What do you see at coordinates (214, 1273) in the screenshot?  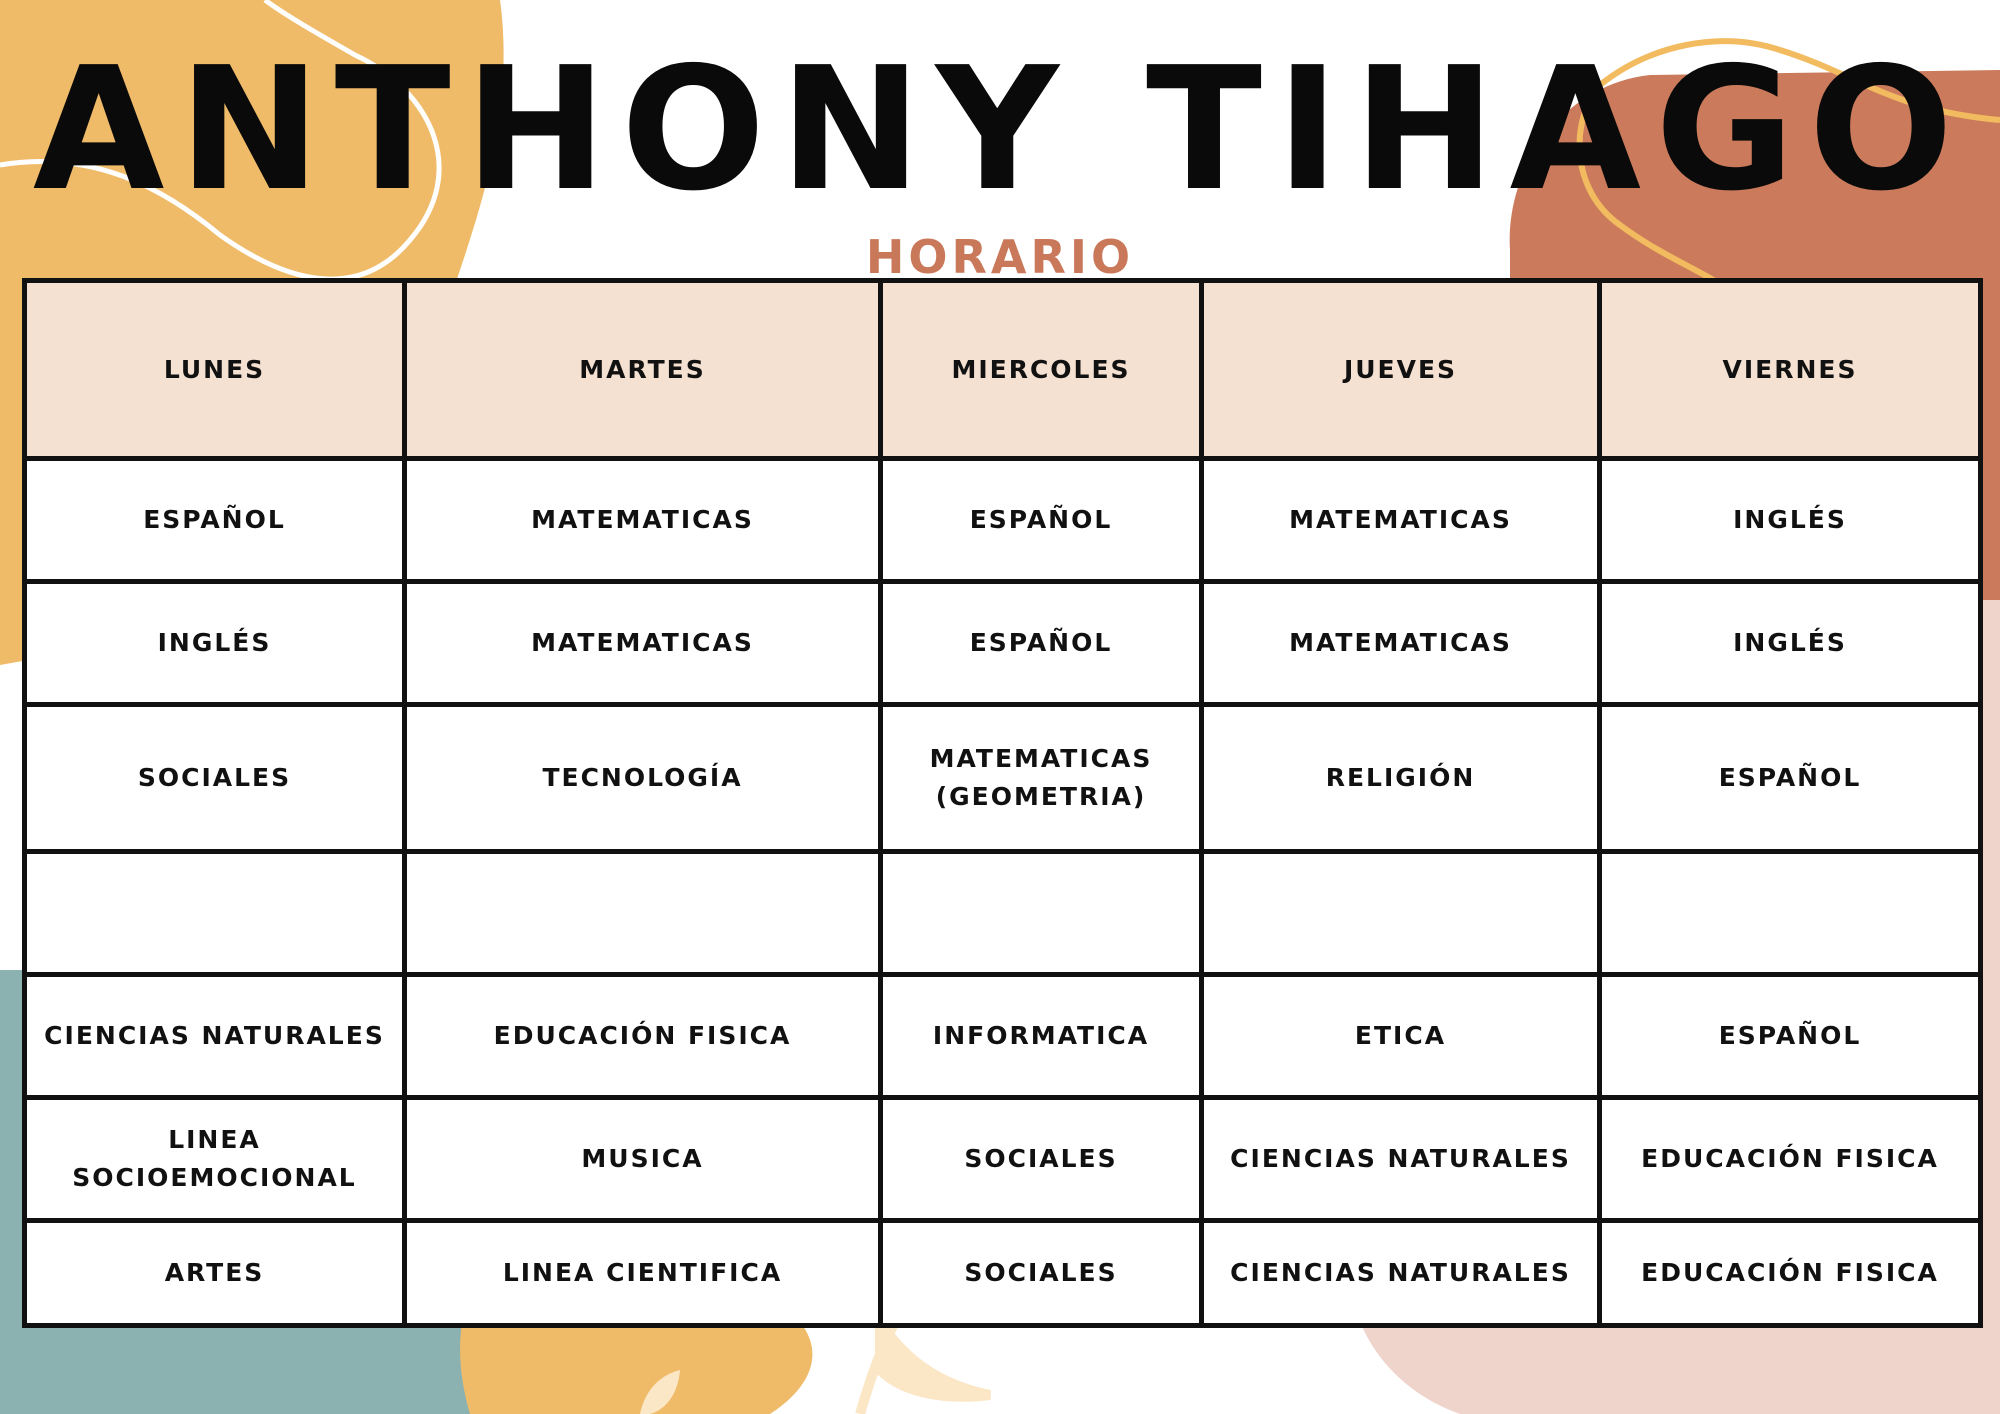 I see `schedule-cell: ARTES` at bounding box center [214, 1273].